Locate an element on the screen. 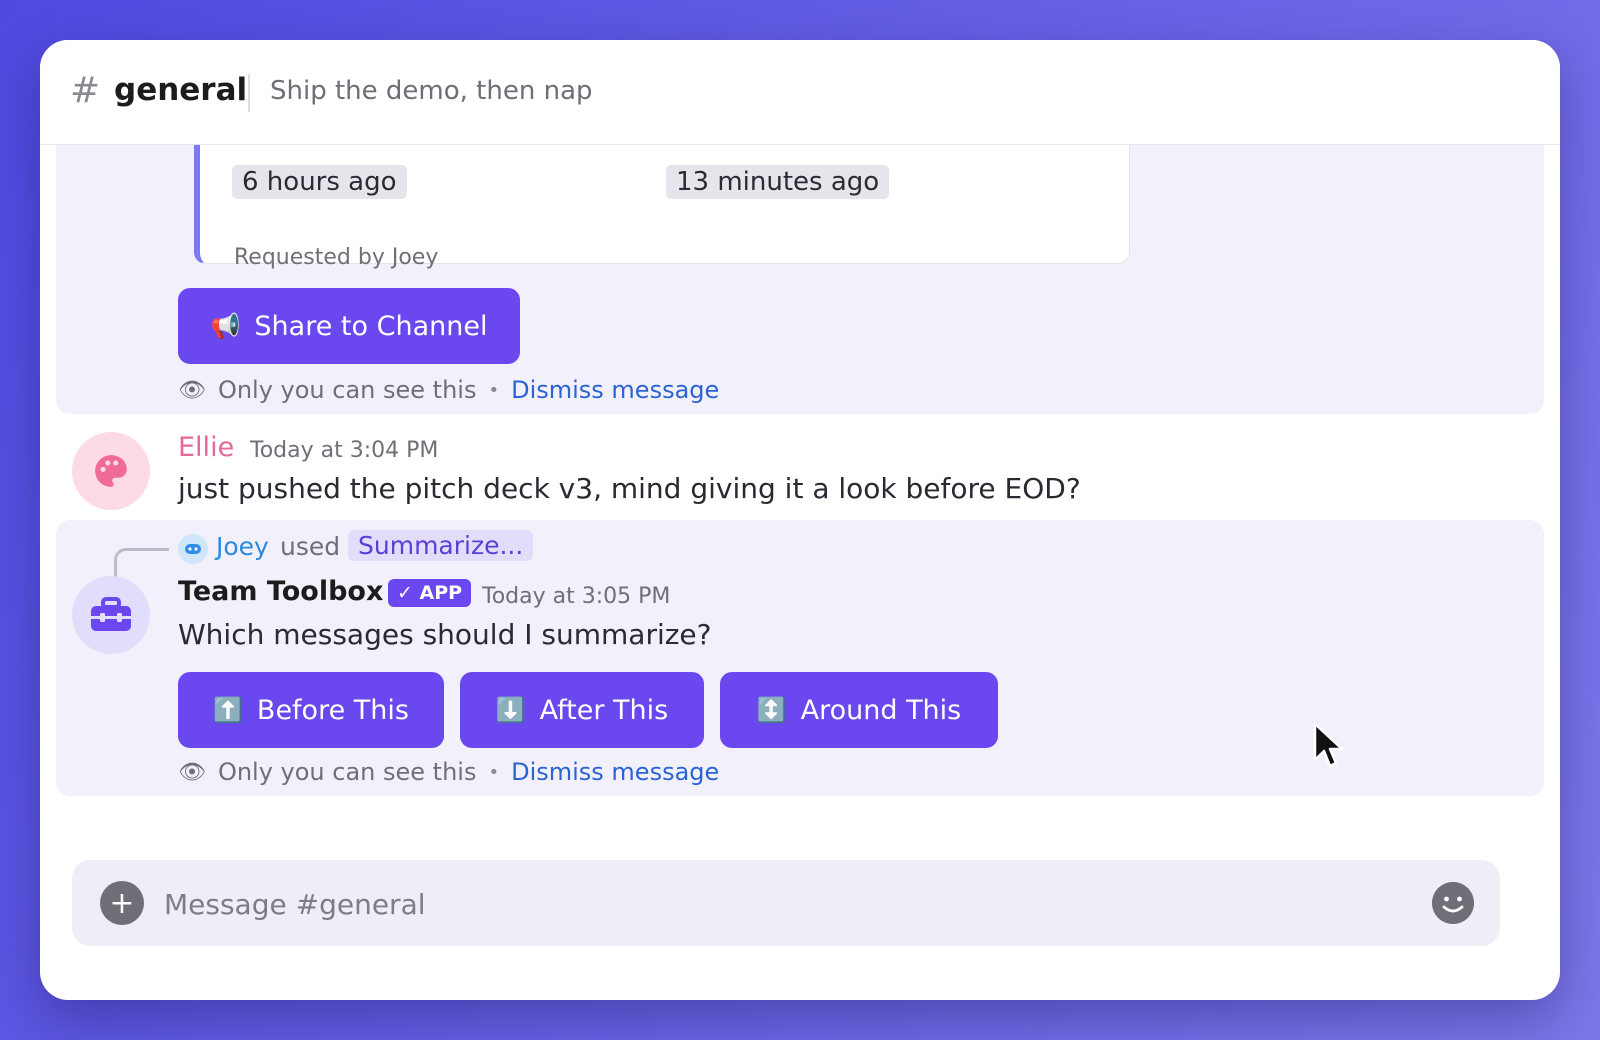 Image resolution: width=1600 pixels, height=1040 pixels. channel-hash-icon: # is located at coordinates (85, 90).